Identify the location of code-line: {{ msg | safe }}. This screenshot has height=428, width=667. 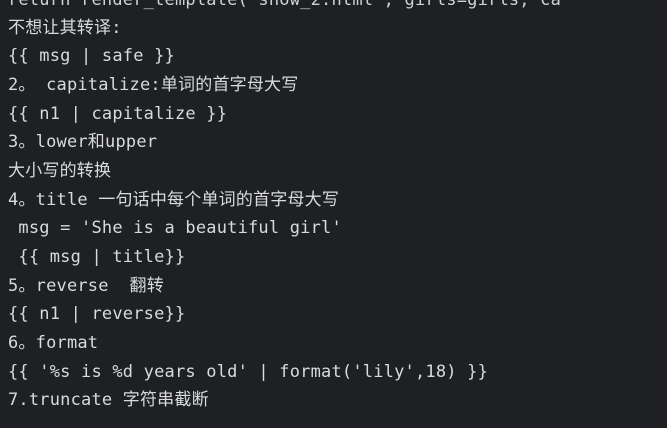
(91, 56).